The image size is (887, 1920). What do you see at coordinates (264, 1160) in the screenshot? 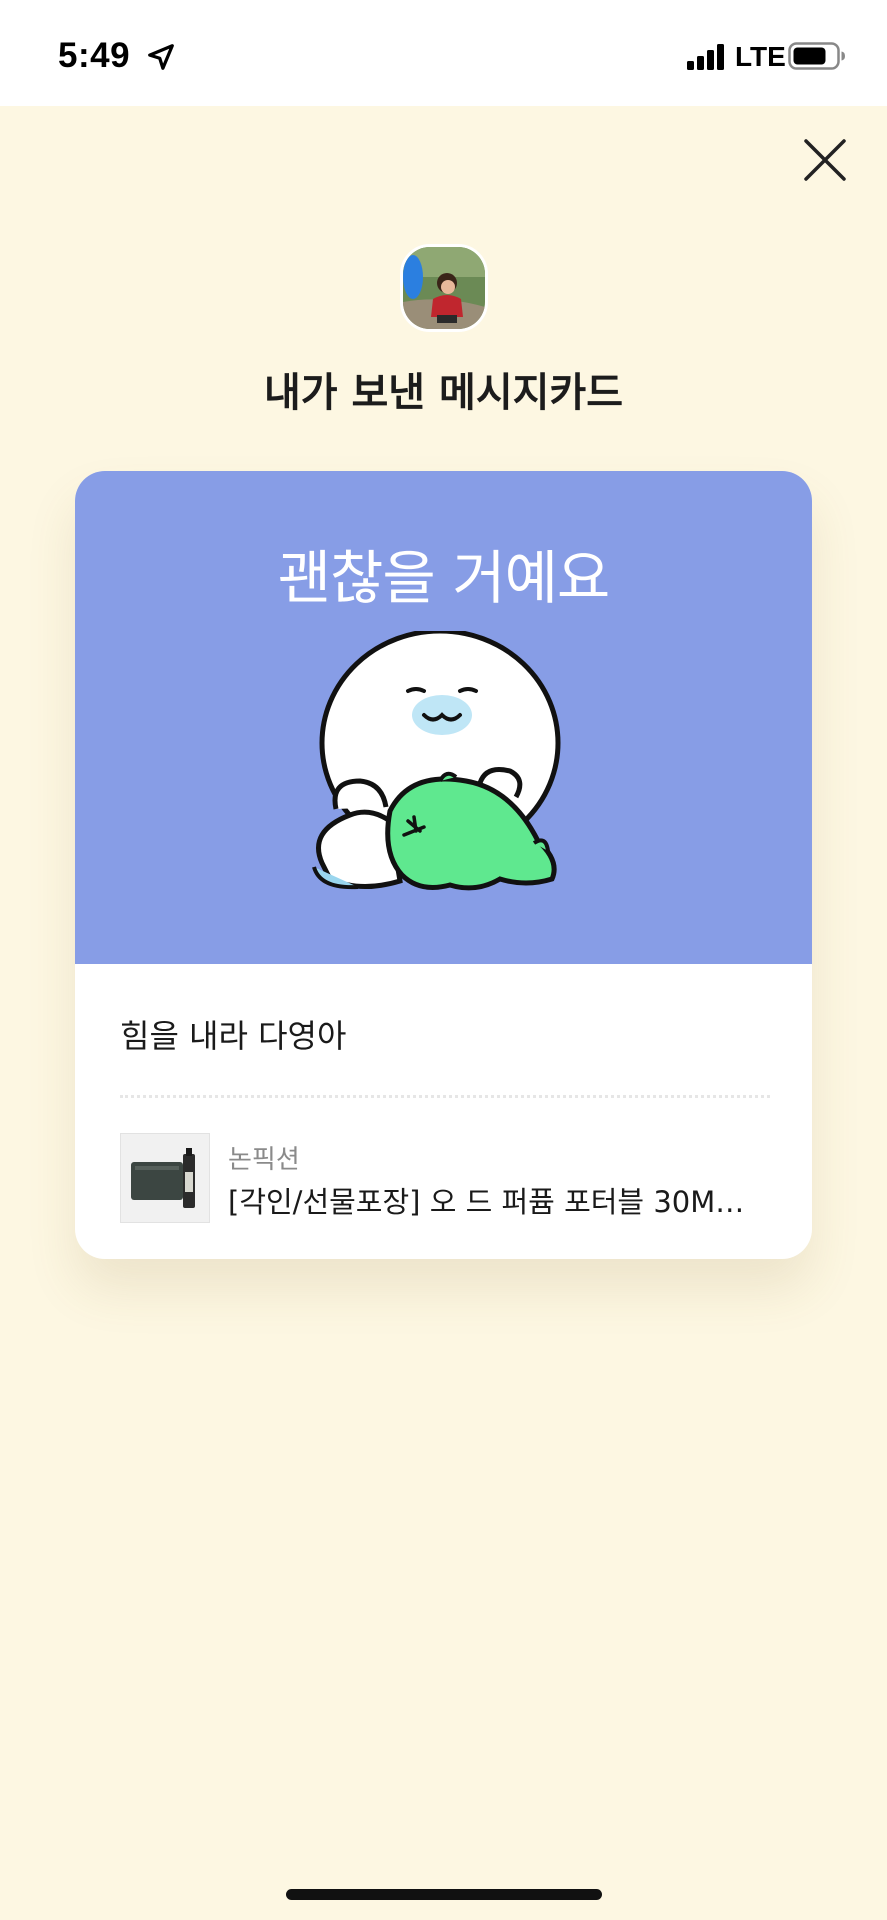
I see `product-brand: 논픽션` at bounding box center [264, 1160].